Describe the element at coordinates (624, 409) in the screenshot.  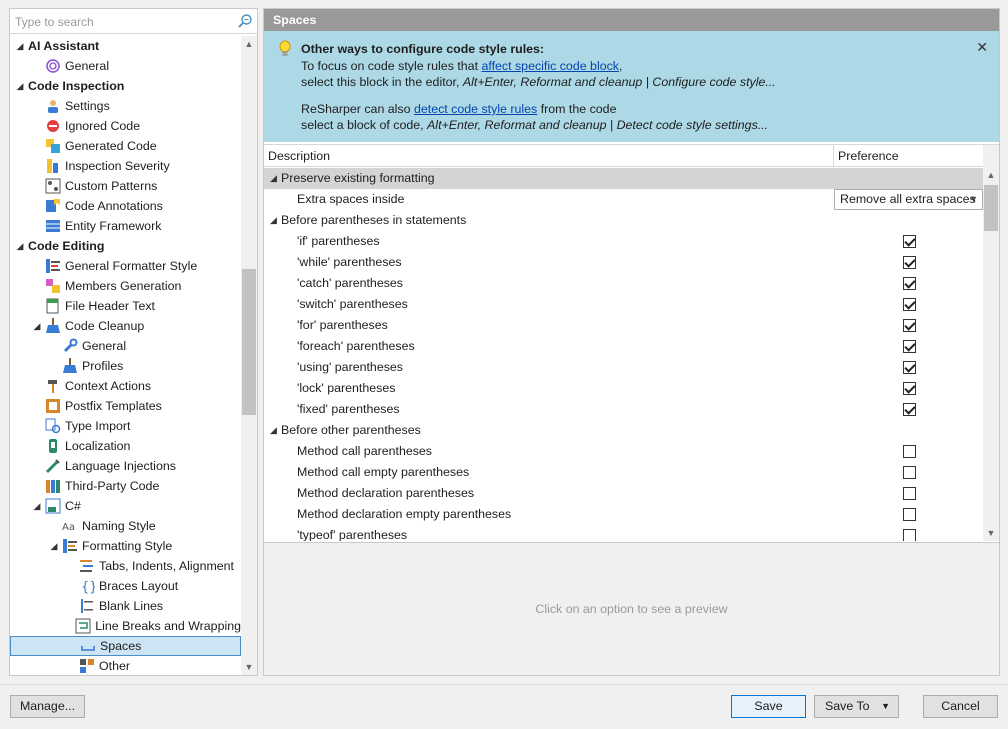
I see `table-row: 'fixed' parentheses` at that location.